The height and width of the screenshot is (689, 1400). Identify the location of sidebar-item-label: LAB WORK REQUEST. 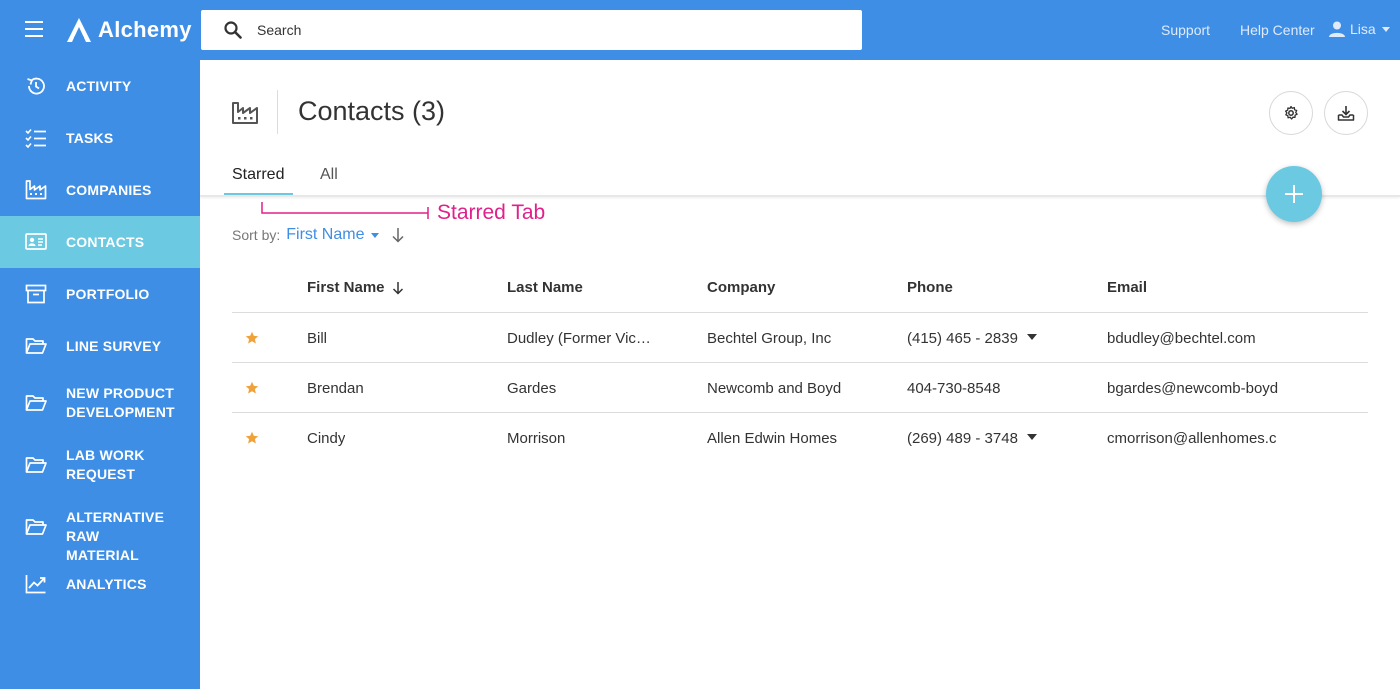
(105, 464).